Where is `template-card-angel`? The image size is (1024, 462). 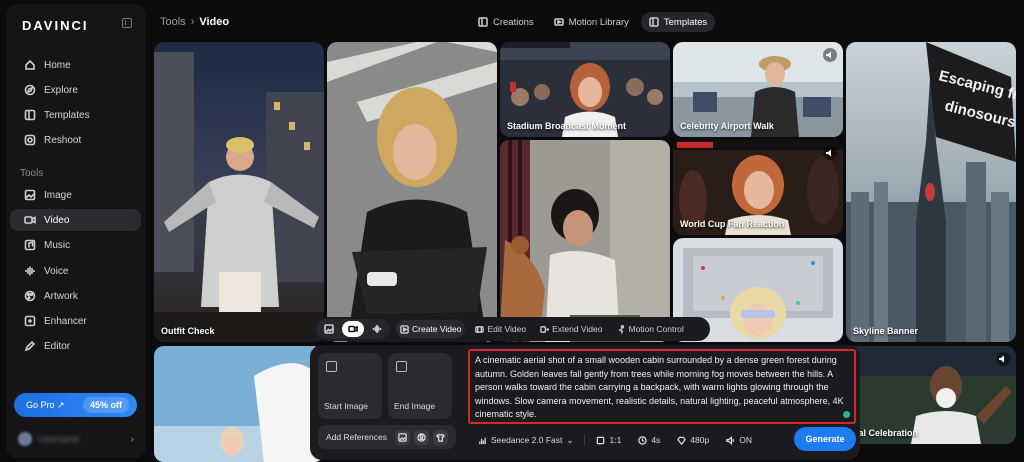
template-card-angel is located at coordinates (239, 404).